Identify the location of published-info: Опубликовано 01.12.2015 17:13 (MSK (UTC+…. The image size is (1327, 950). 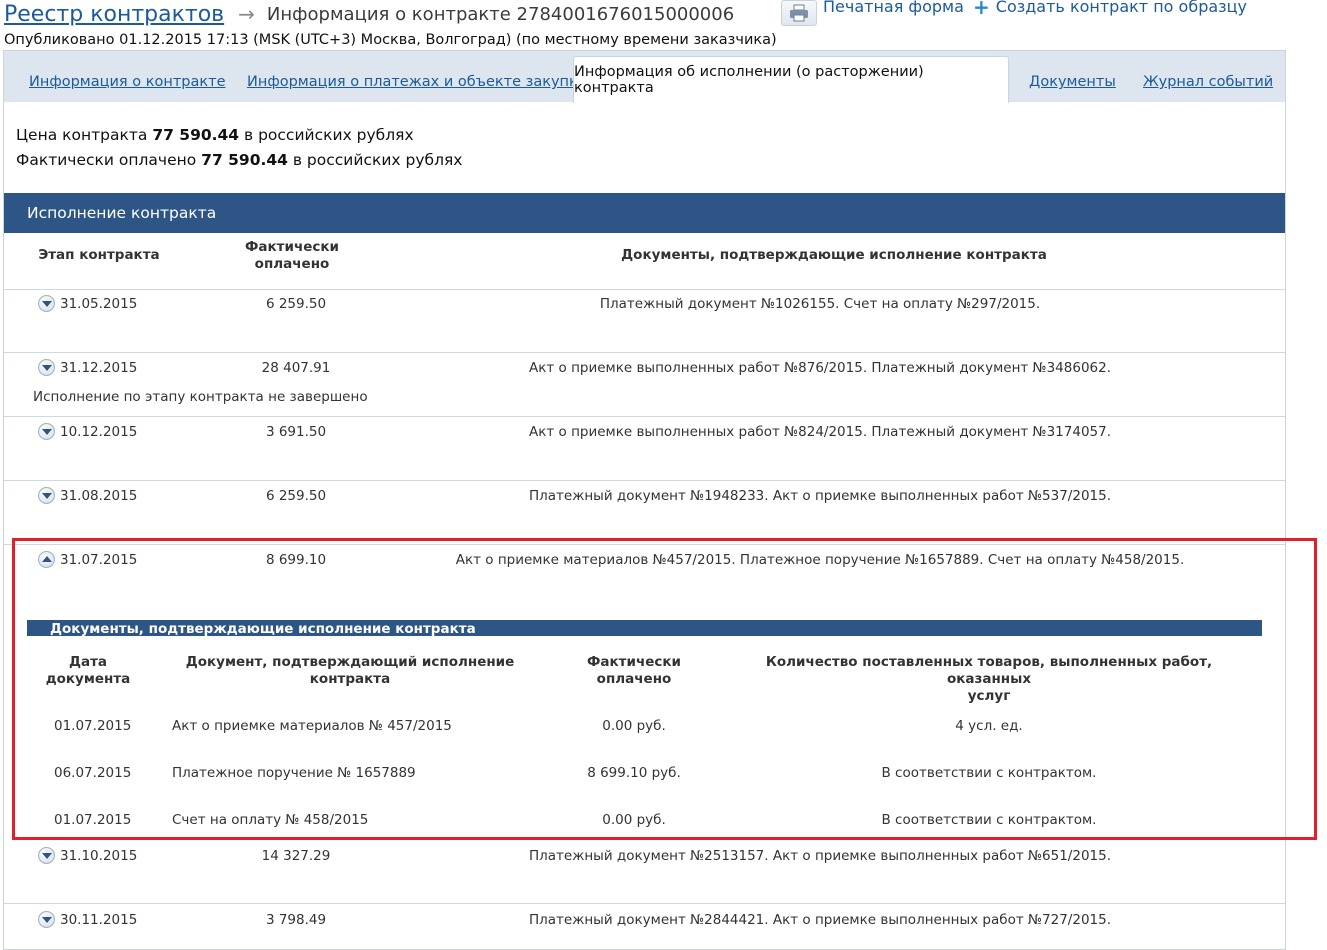
(390, 40).